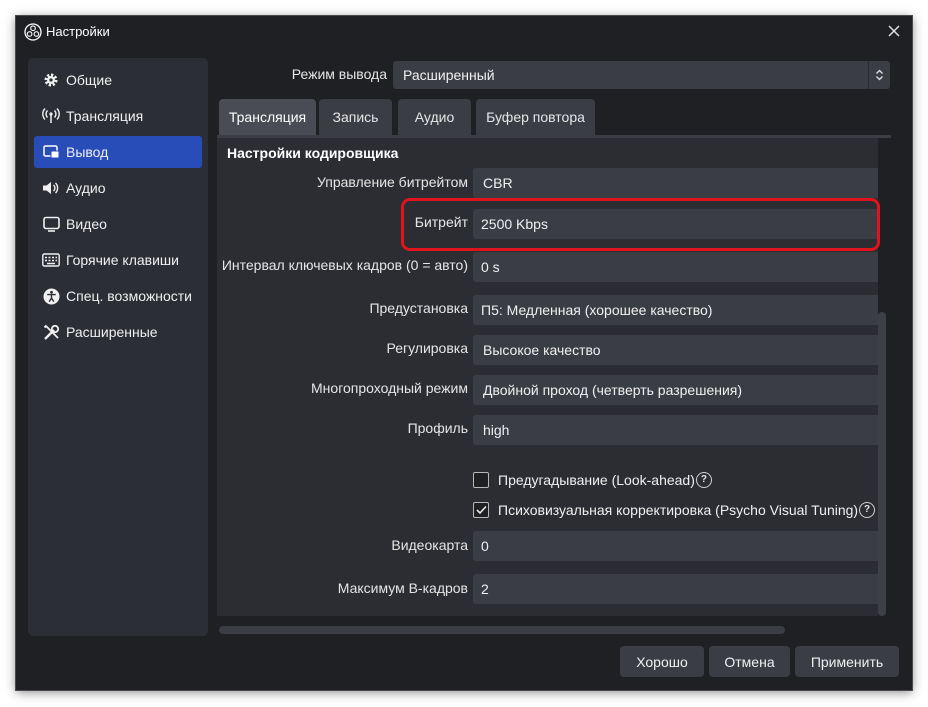  I want to click on sidebar-item-label: Расширенные, so click(112, 332).